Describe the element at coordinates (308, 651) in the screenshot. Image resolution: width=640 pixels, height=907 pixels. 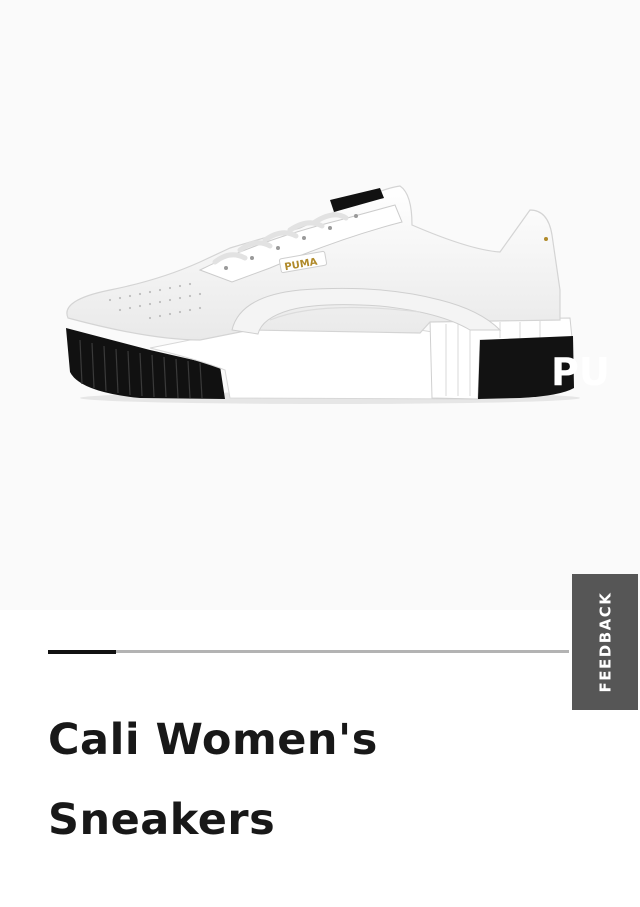
I see `image-carousel-indicator` at that location.